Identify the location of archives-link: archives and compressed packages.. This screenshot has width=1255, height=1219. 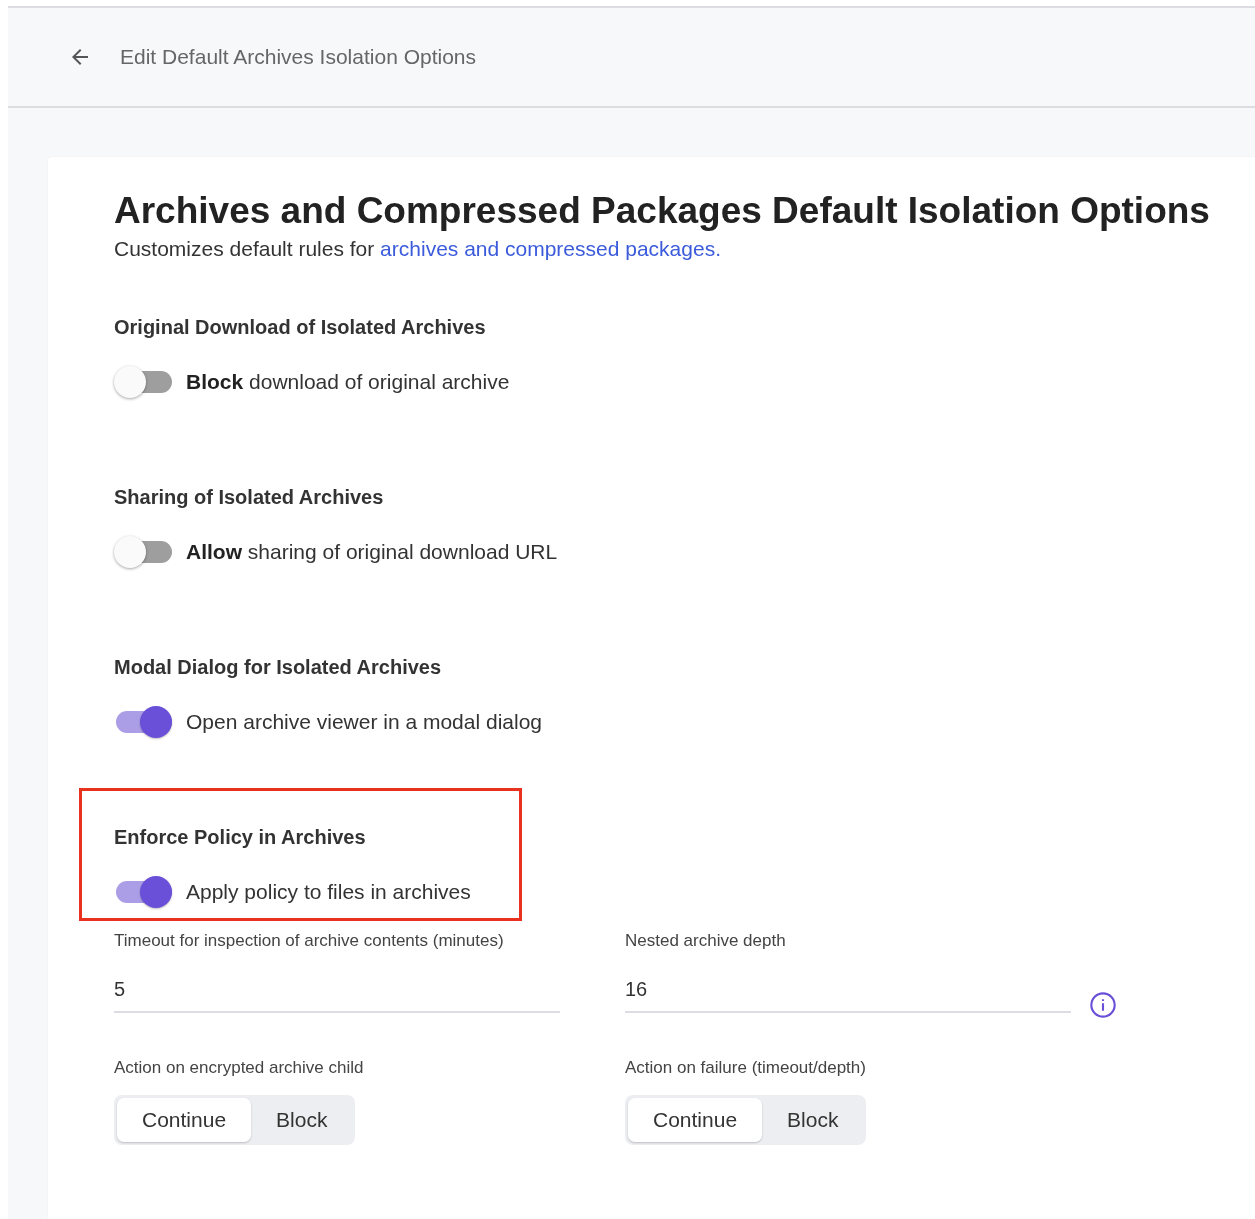
(550, 248).